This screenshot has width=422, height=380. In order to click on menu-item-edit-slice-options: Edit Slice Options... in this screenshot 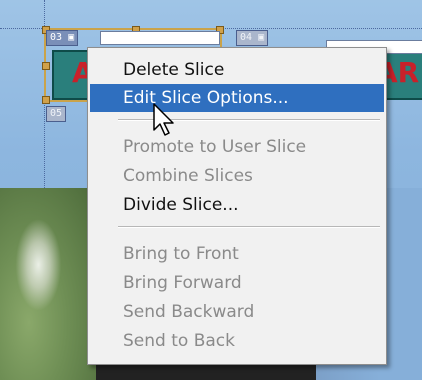, I will do `click(237, 98)`.